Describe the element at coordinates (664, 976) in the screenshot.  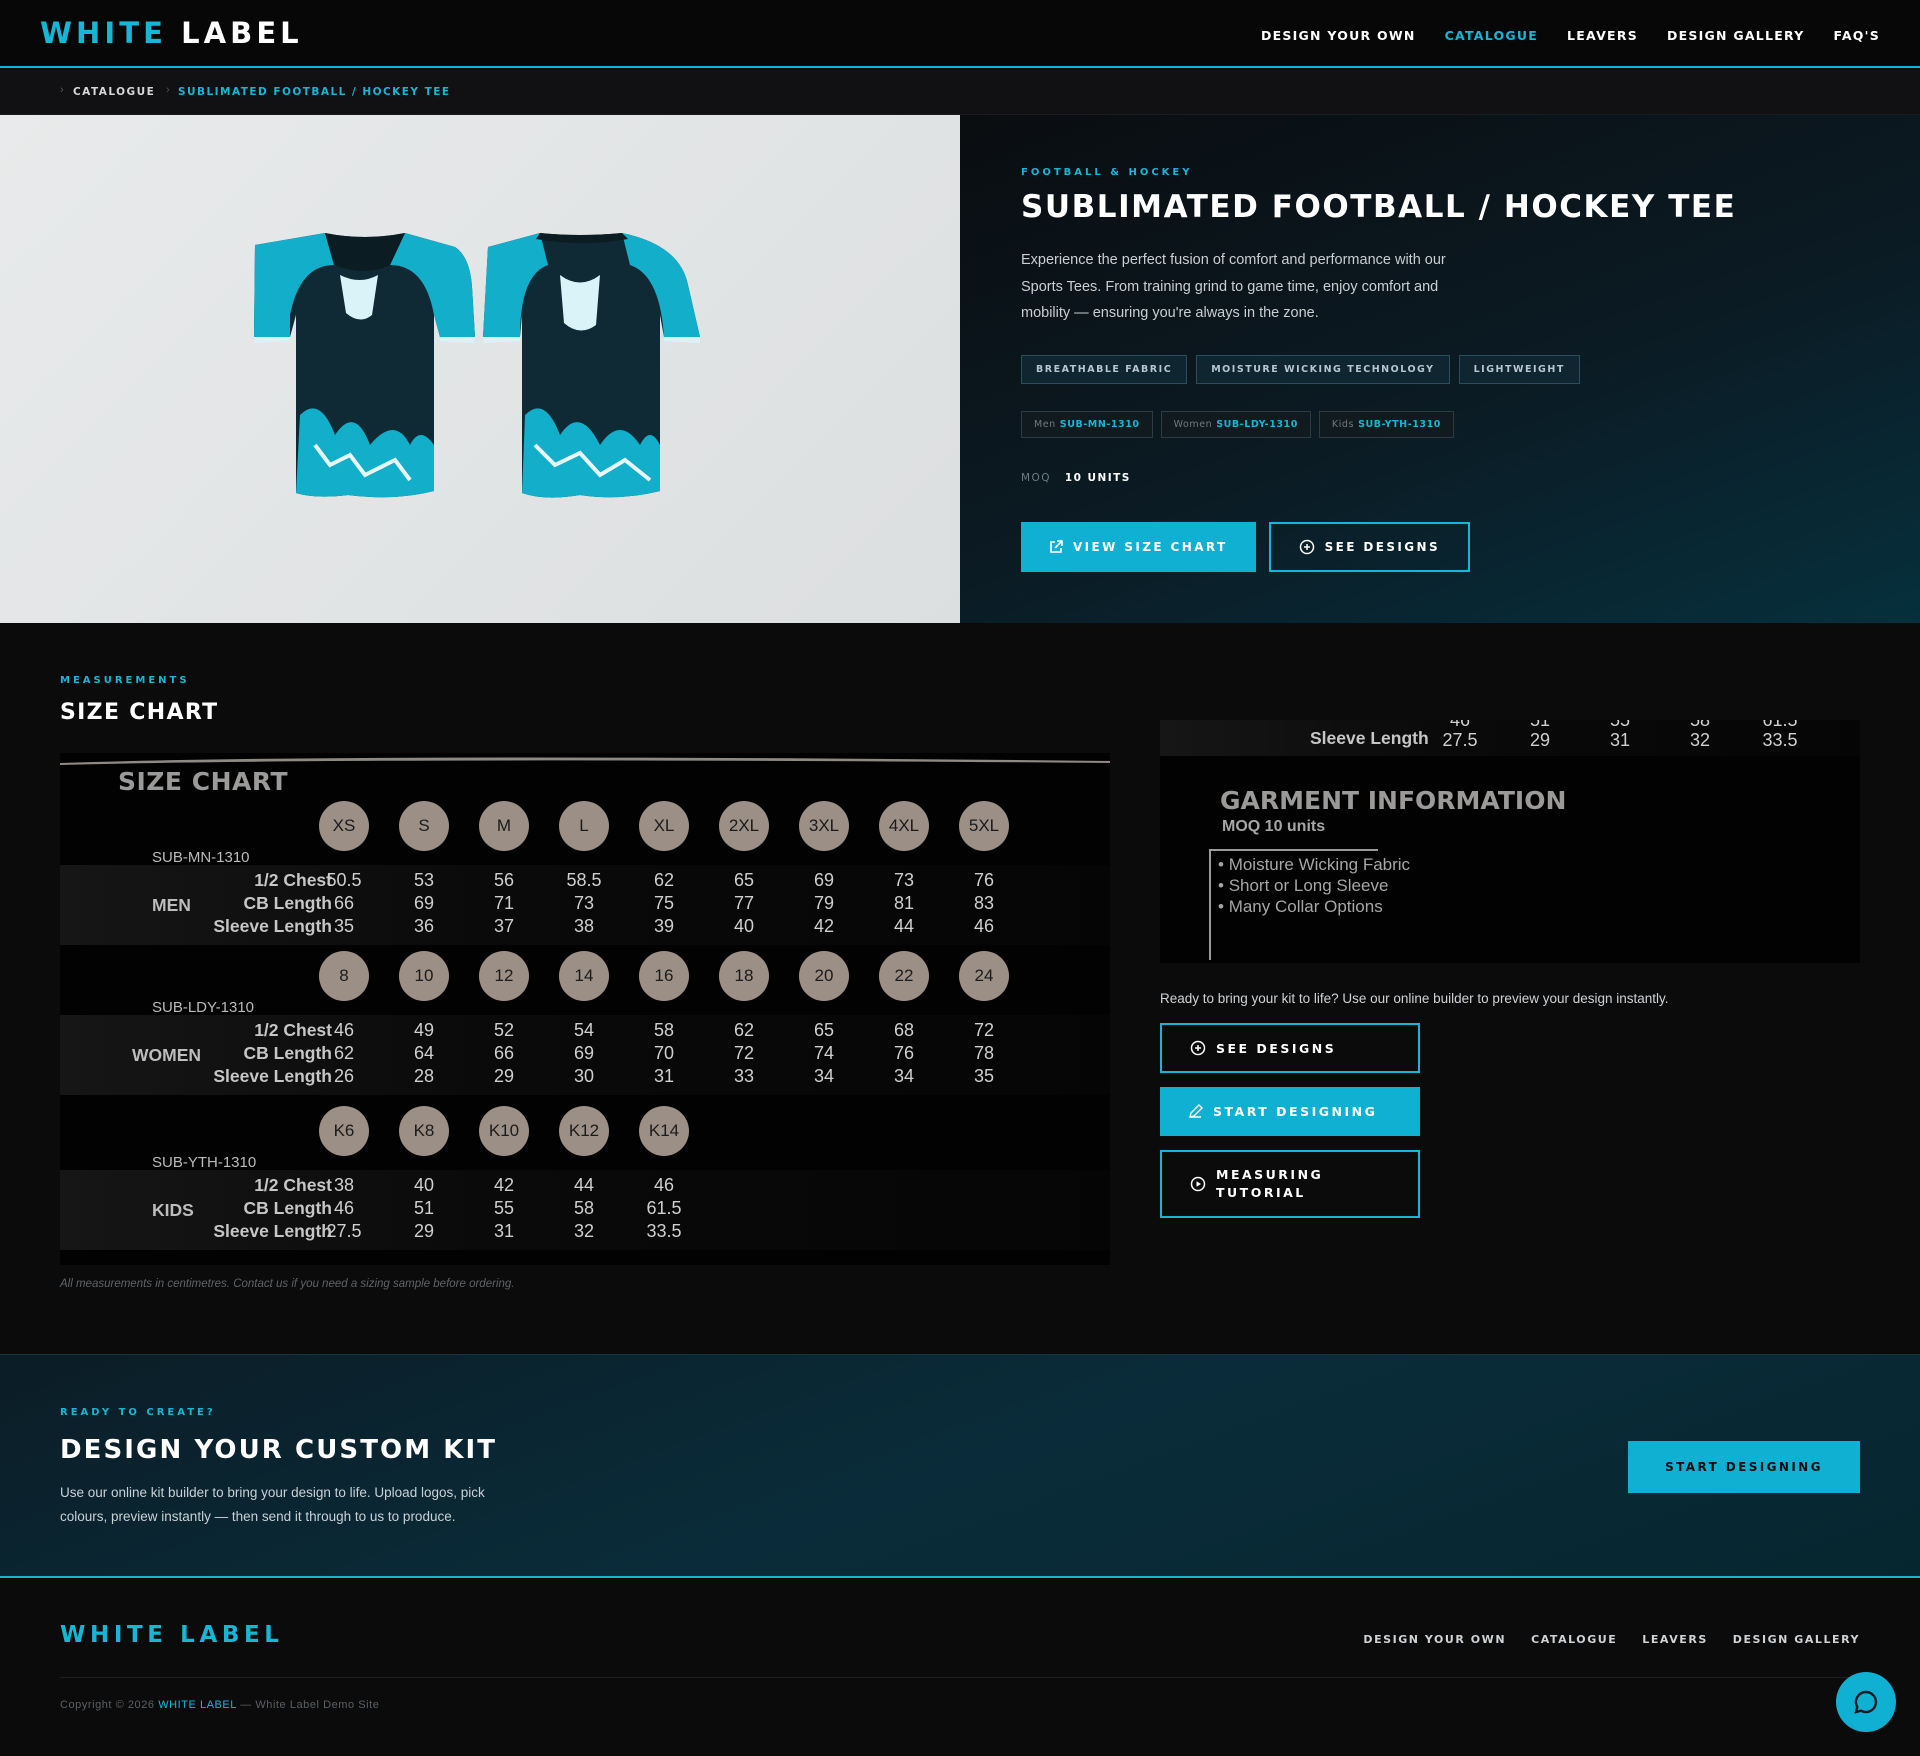
I see `size-circle: 16` at that location.